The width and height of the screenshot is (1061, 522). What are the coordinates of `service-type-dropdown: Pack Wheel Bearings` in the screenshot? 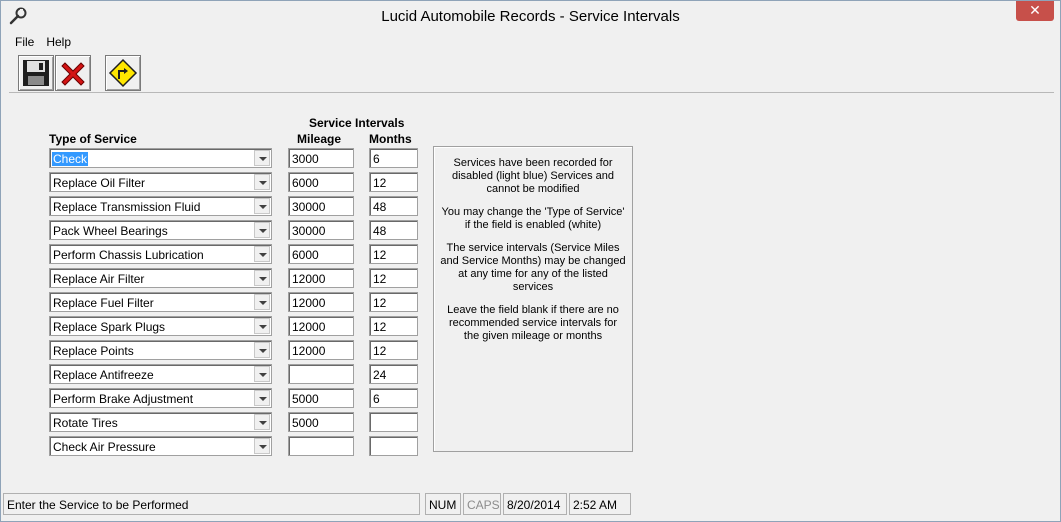 It's located at (160, 230).